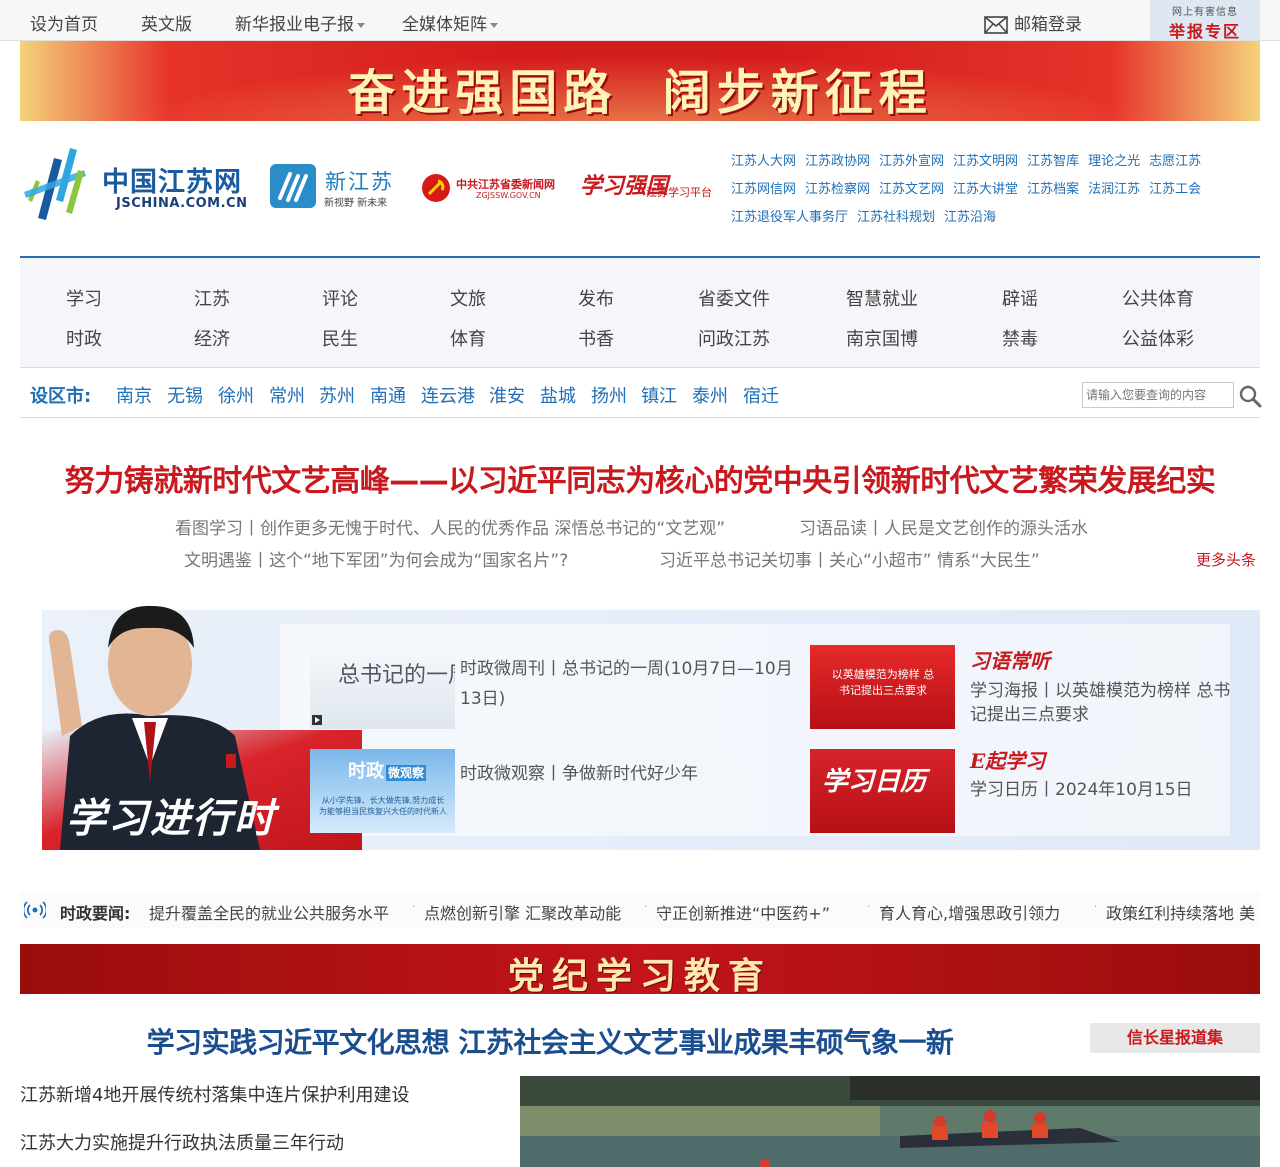 The image size is (1280, 1167). I want to click on study-thumb-calendar: 学习日历, so click(882, 791).